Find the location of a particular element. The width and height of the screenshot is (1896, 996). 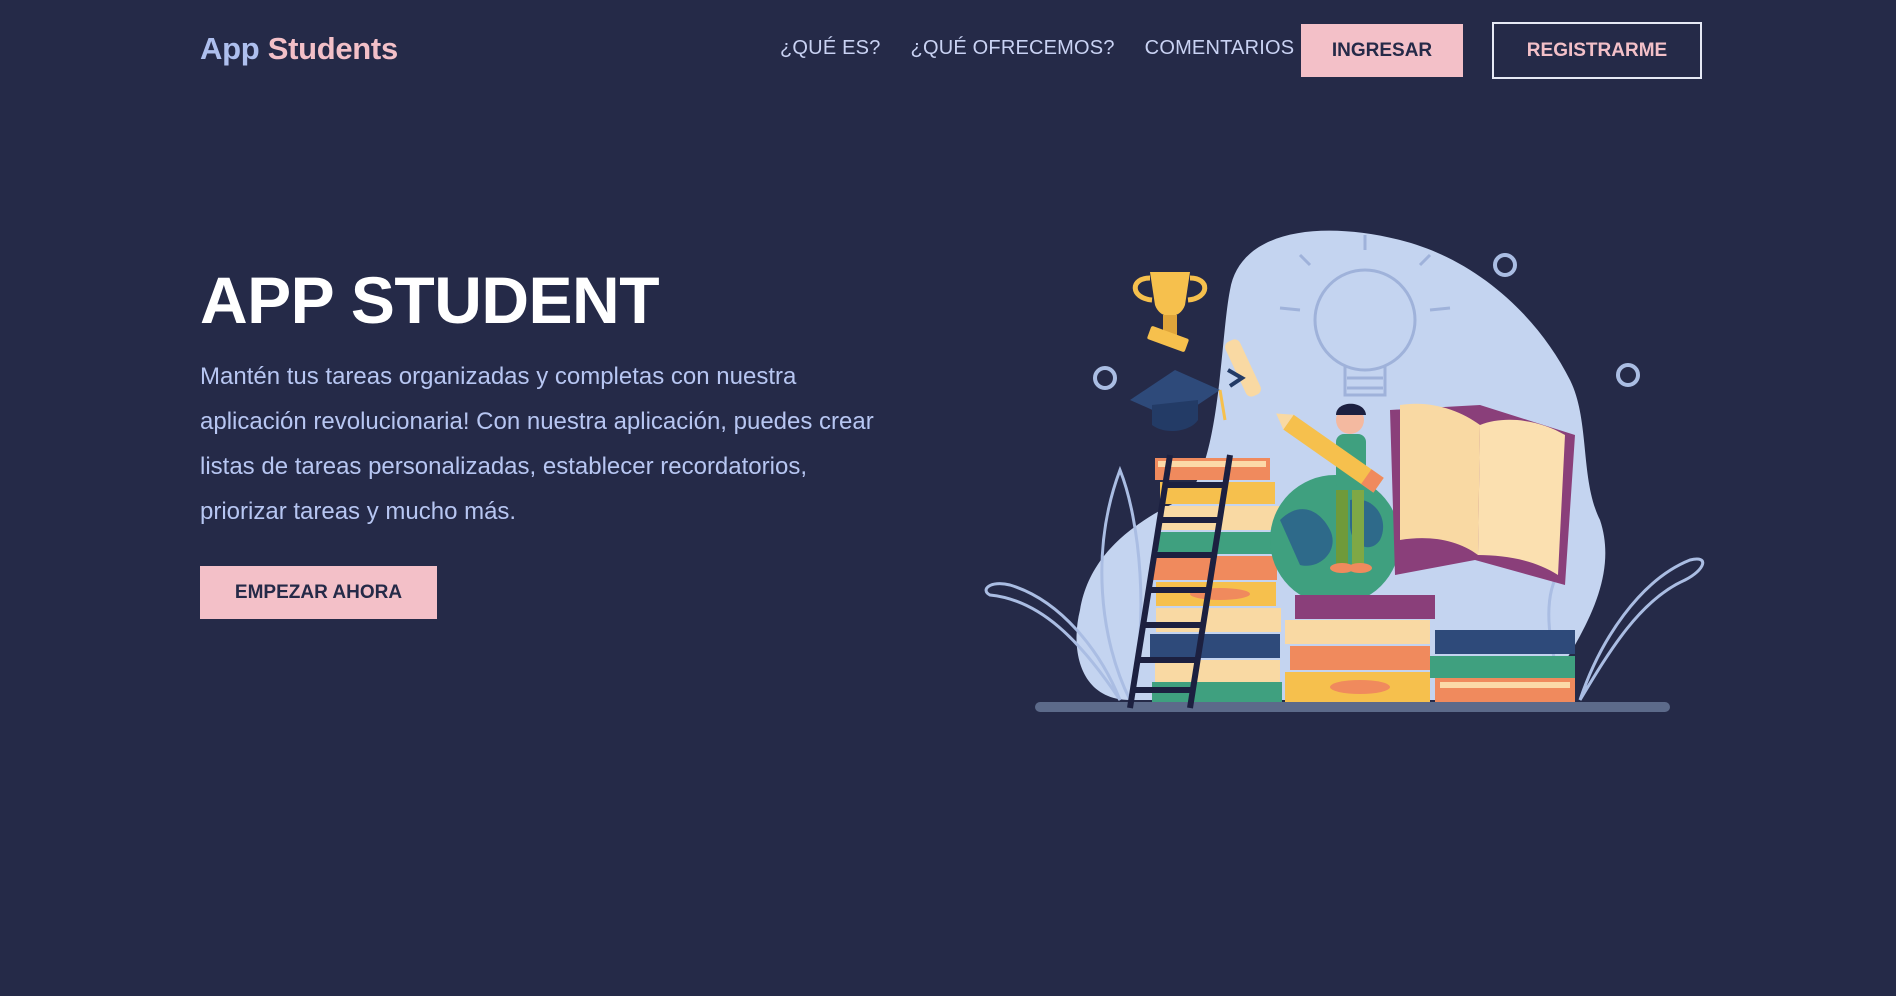

nav-link-que-ofrecemos: ¿QUÉ OFRECEMOS? is located at coordinates (1013, 48).